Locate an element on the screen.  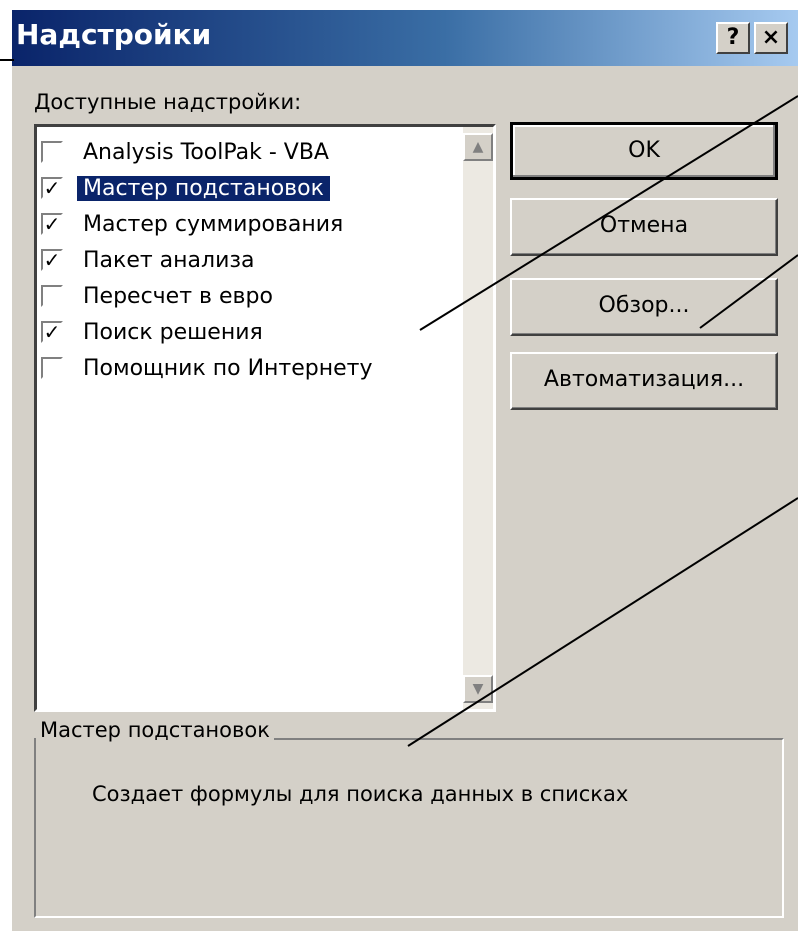
callout-line-browse is located at coordinates (748, 291).